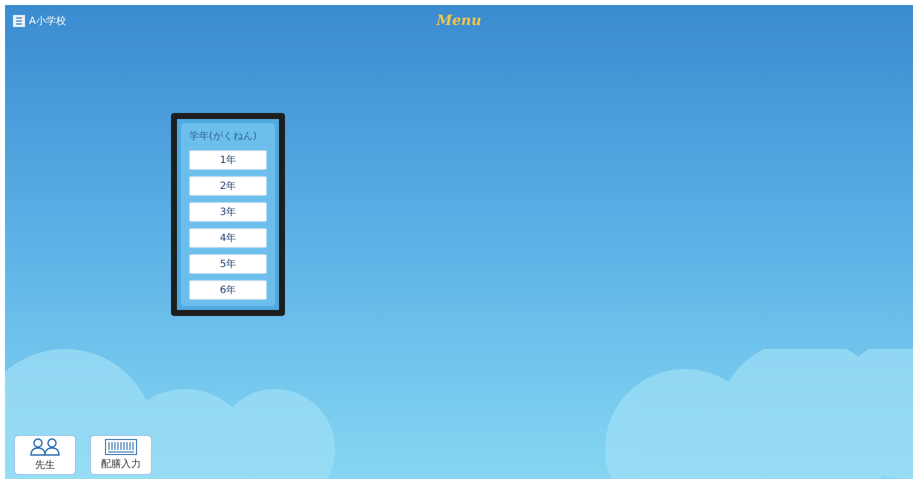 This screenshot has width=913, height=479. I want to click on people-icon, so click(45, 447).